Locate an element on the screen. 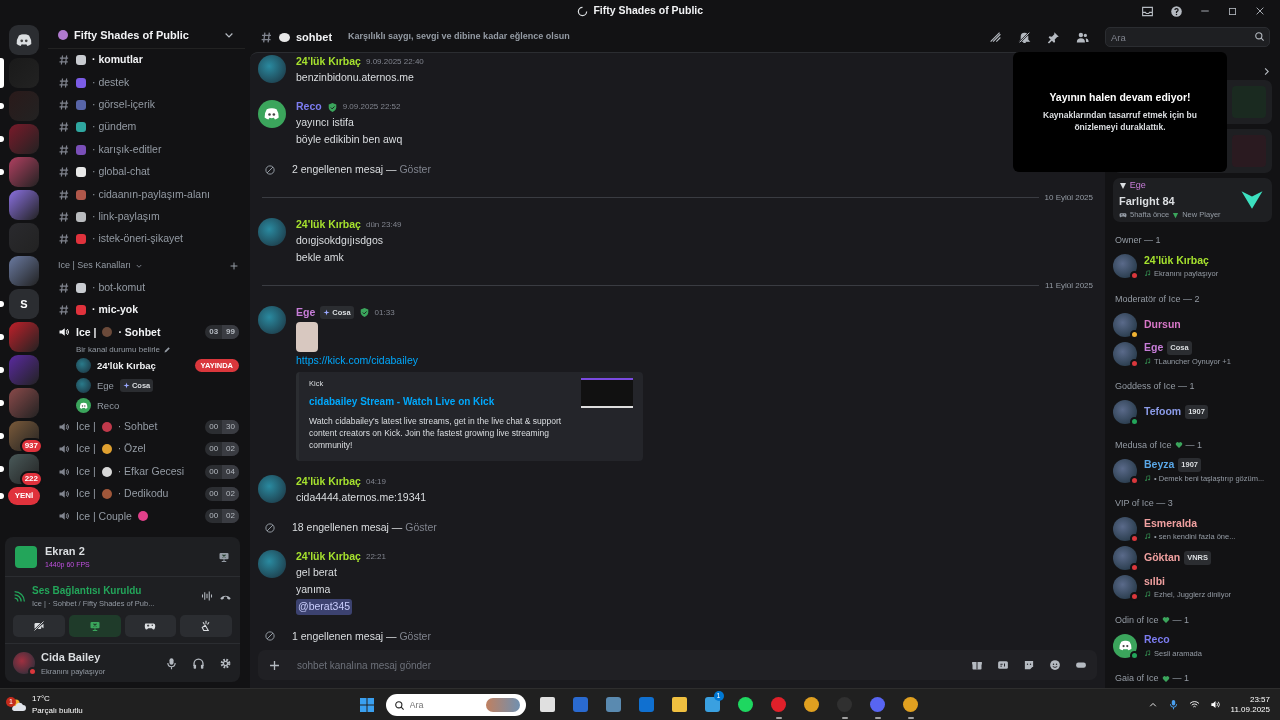 The image size is (1280, 720). clock-date: 11.09.2025 is located at coordinates (1250, 709).